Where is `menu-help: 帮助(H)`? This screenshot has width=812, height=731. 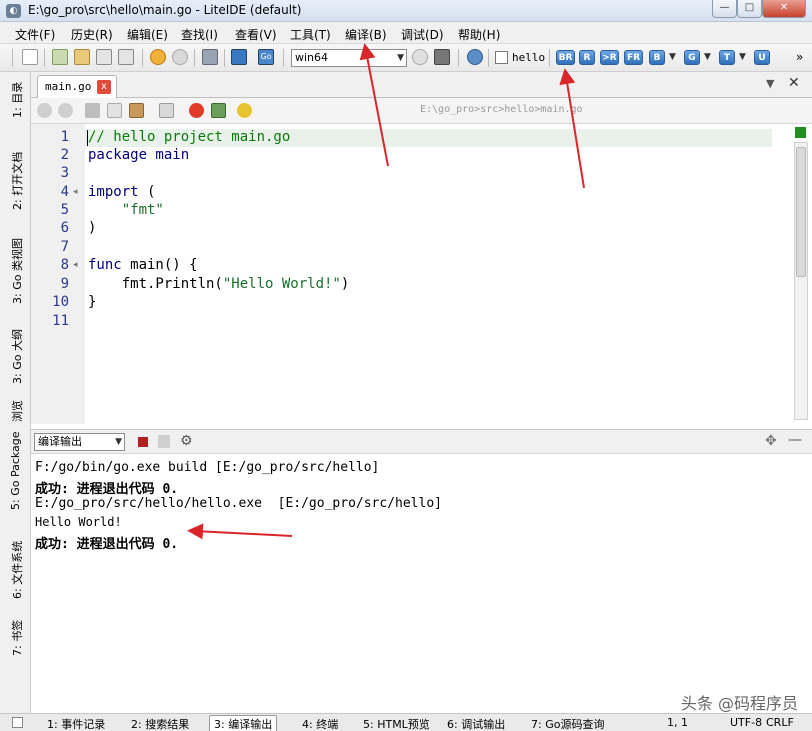 menu-help: 帮助(H) is located at coordinates (479, 34).